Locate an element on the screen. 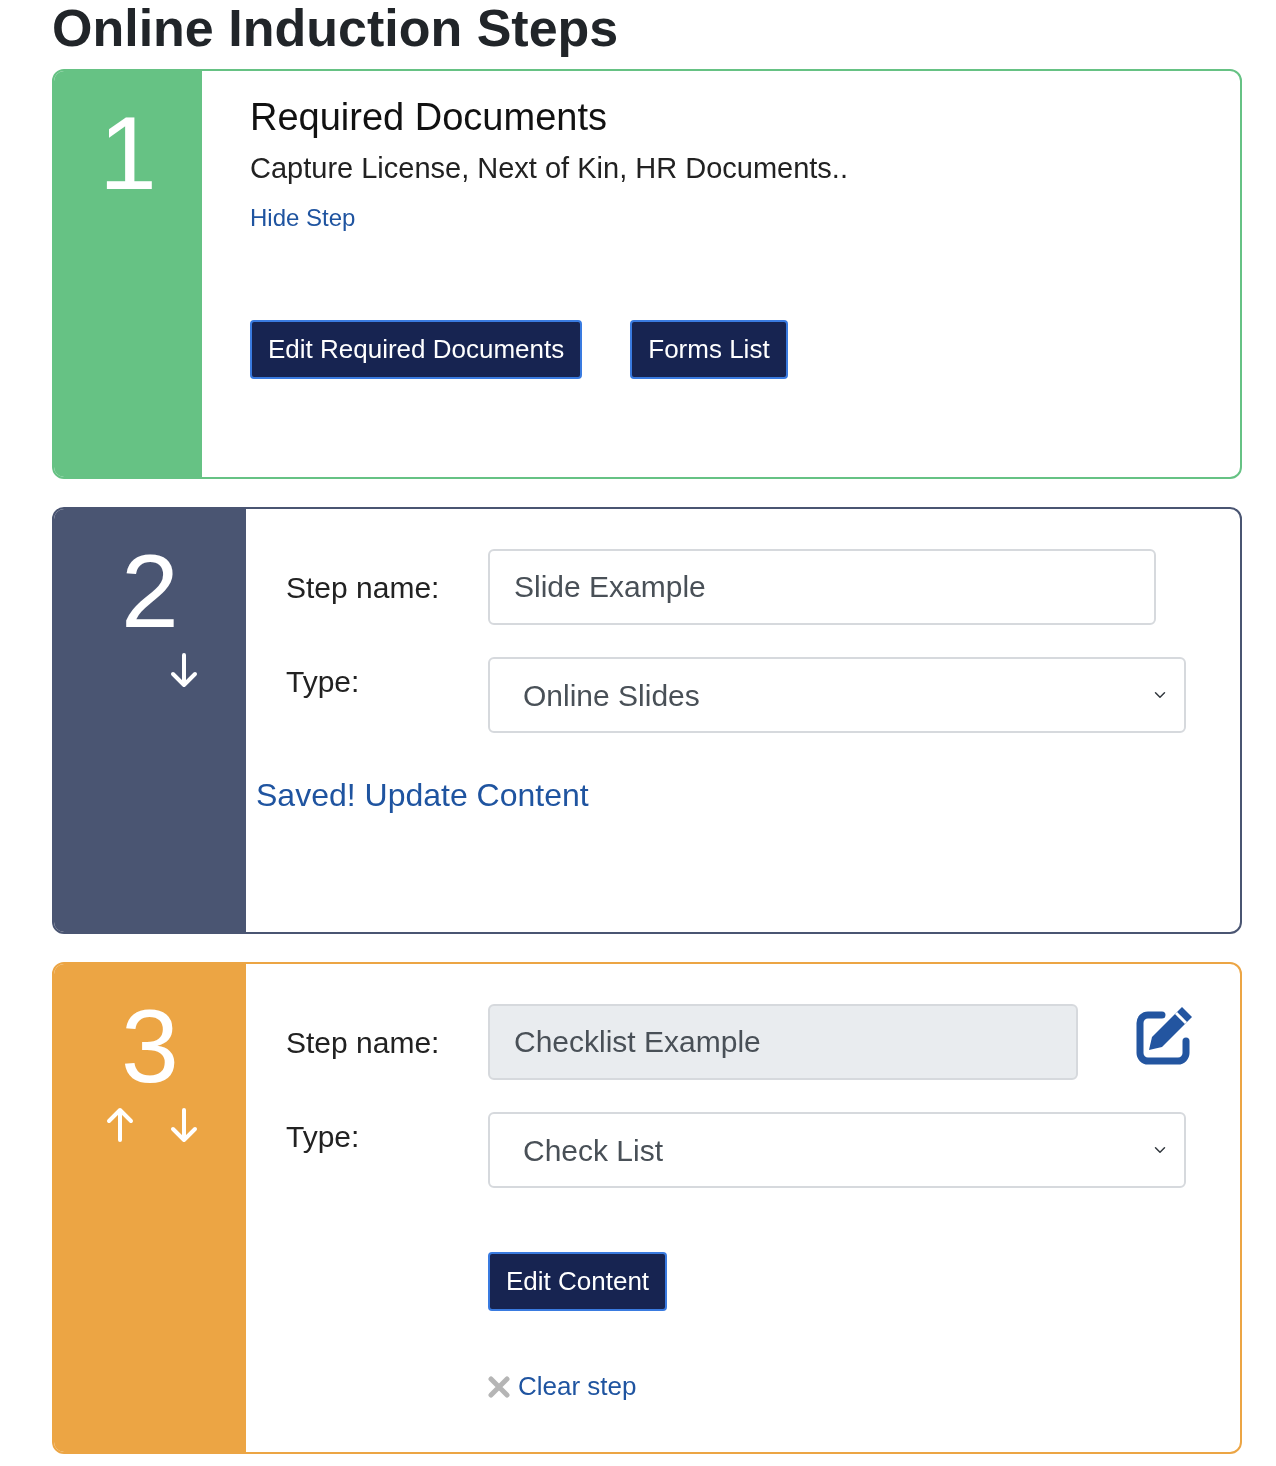 The height and width of the screenshot is (1466, 1276). step-title: Required Documents is located at coordinates (429, 118).